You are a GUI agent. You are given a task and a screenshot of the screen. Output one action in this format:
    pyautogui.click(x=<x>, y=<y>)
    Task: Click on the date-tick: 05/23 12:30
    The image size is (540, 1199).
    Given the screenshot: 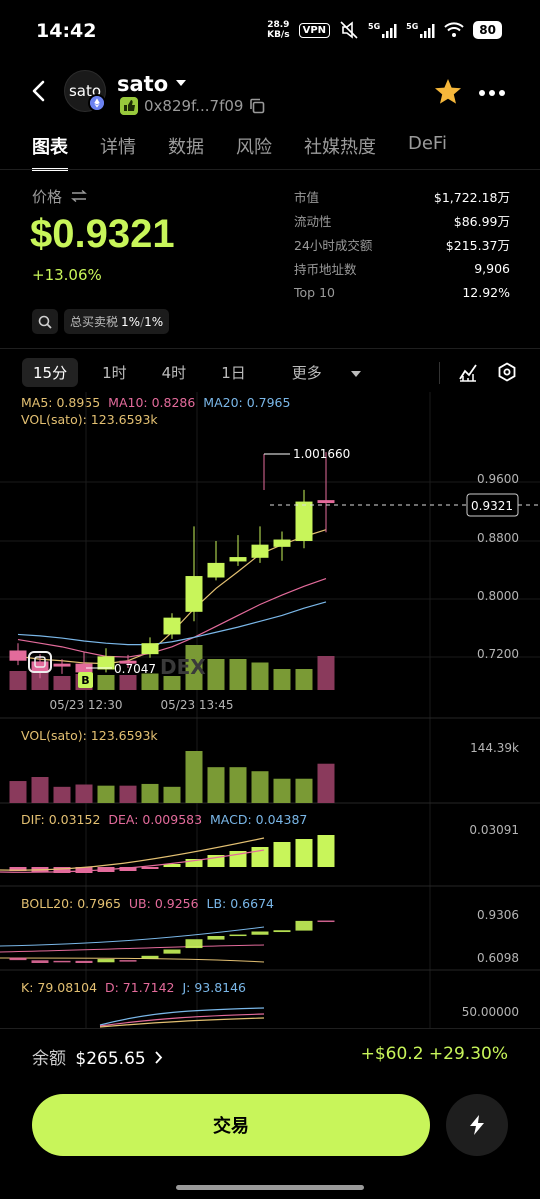 What is the action you would take?
    pyautogui.click(x=86, y=705)
    